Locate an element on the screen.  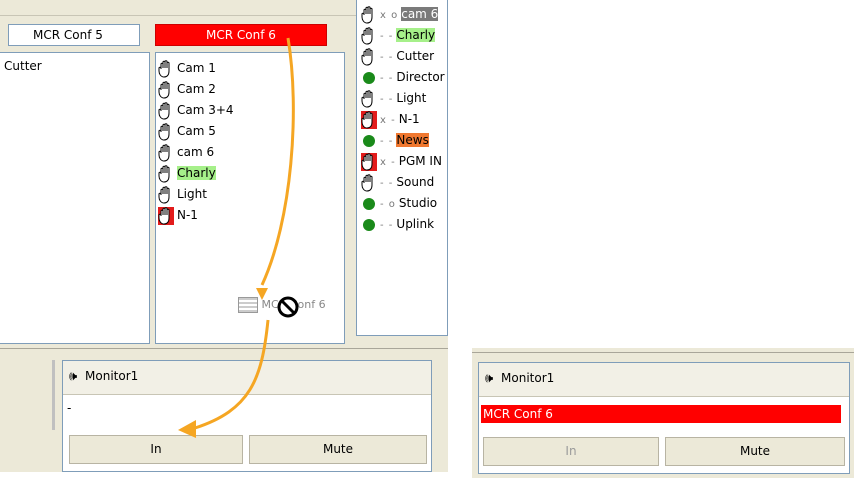
monitor-value: MCR Conf 6 is located at coordinates (661, 414).